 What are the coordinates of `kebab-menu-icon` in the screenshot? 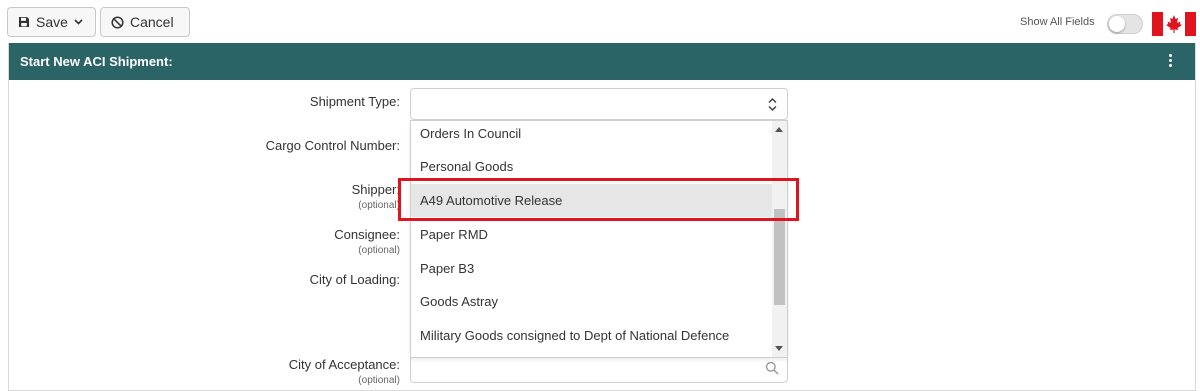 It's located at (1171, 61).